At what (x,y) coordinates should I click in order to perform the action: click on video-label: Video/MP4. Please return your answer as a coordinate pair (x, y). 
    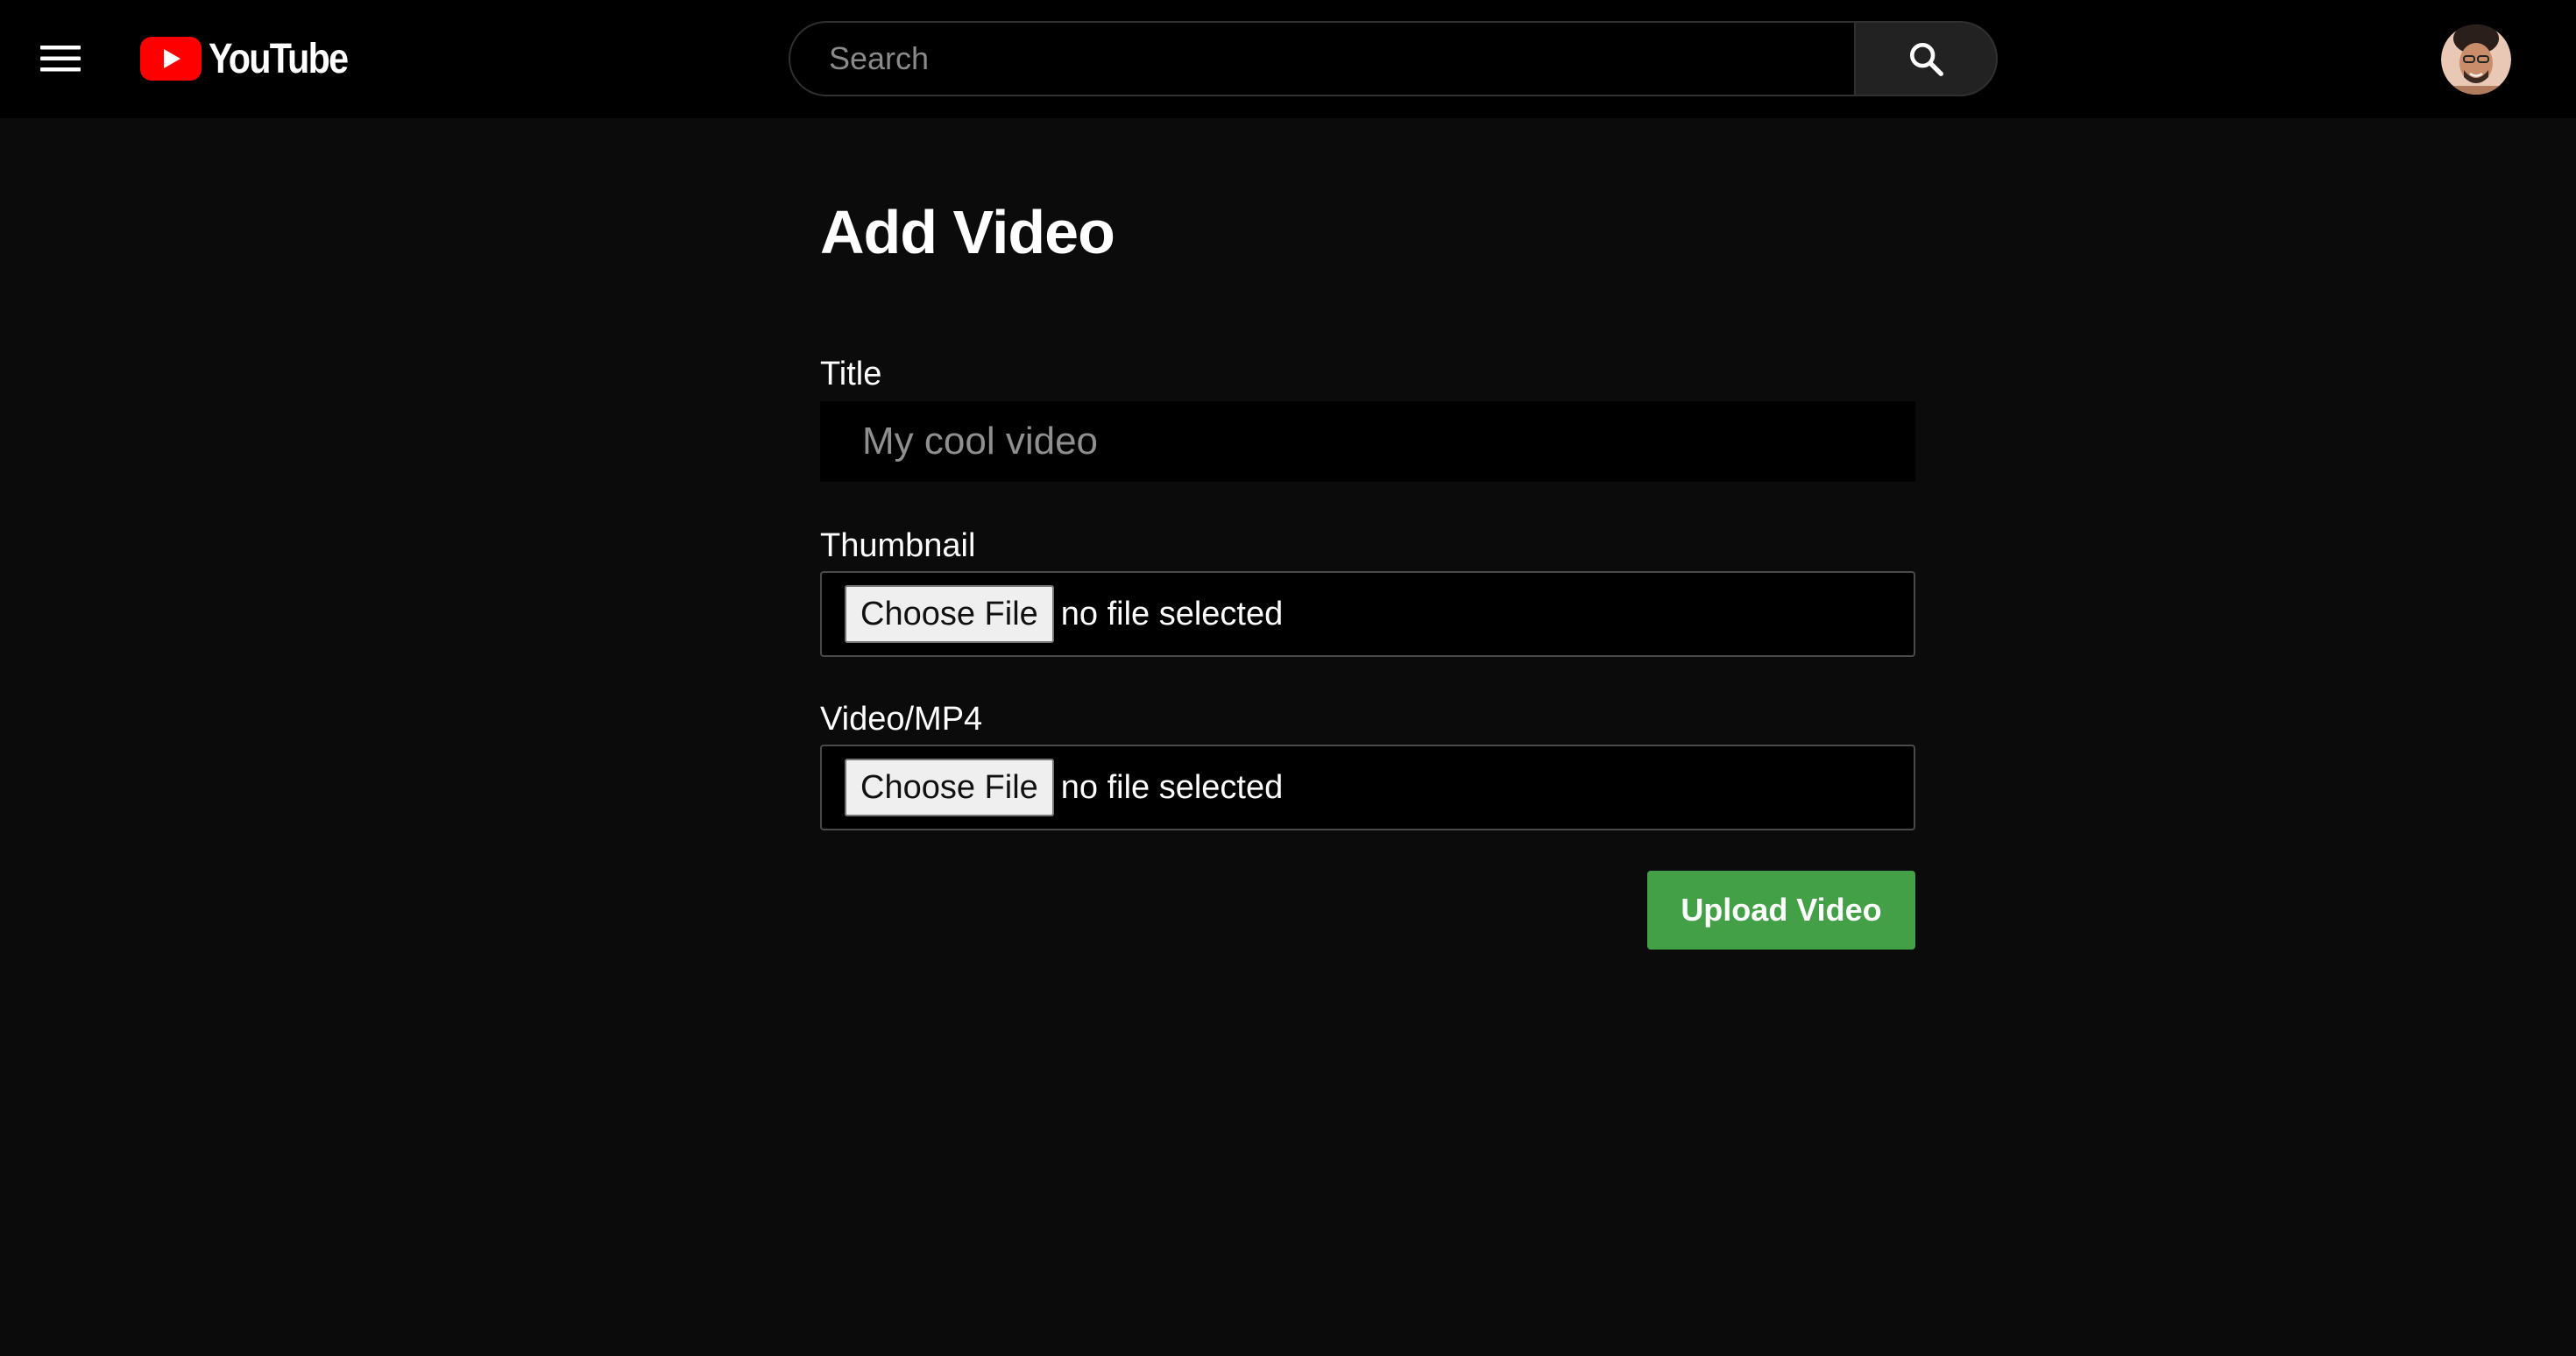
    Looking at the image, I should click on (901, 719).